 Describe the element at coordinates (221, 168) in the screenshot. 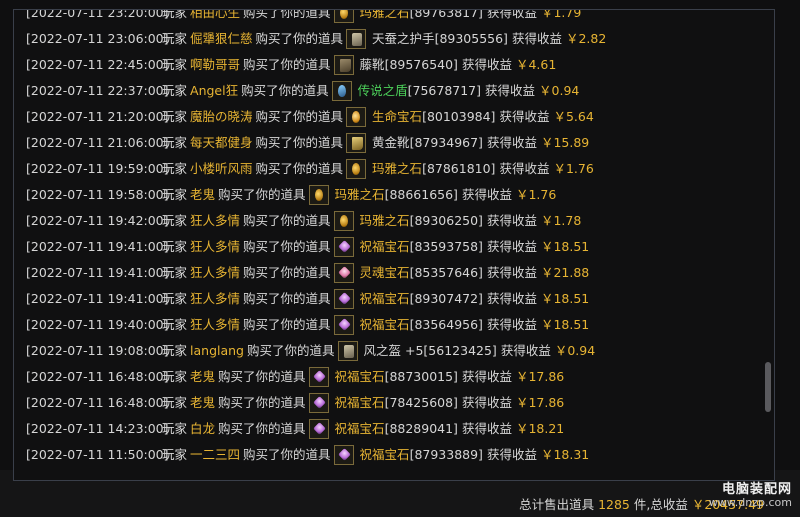

I see `player-name: 小楼听风雨` at that location.